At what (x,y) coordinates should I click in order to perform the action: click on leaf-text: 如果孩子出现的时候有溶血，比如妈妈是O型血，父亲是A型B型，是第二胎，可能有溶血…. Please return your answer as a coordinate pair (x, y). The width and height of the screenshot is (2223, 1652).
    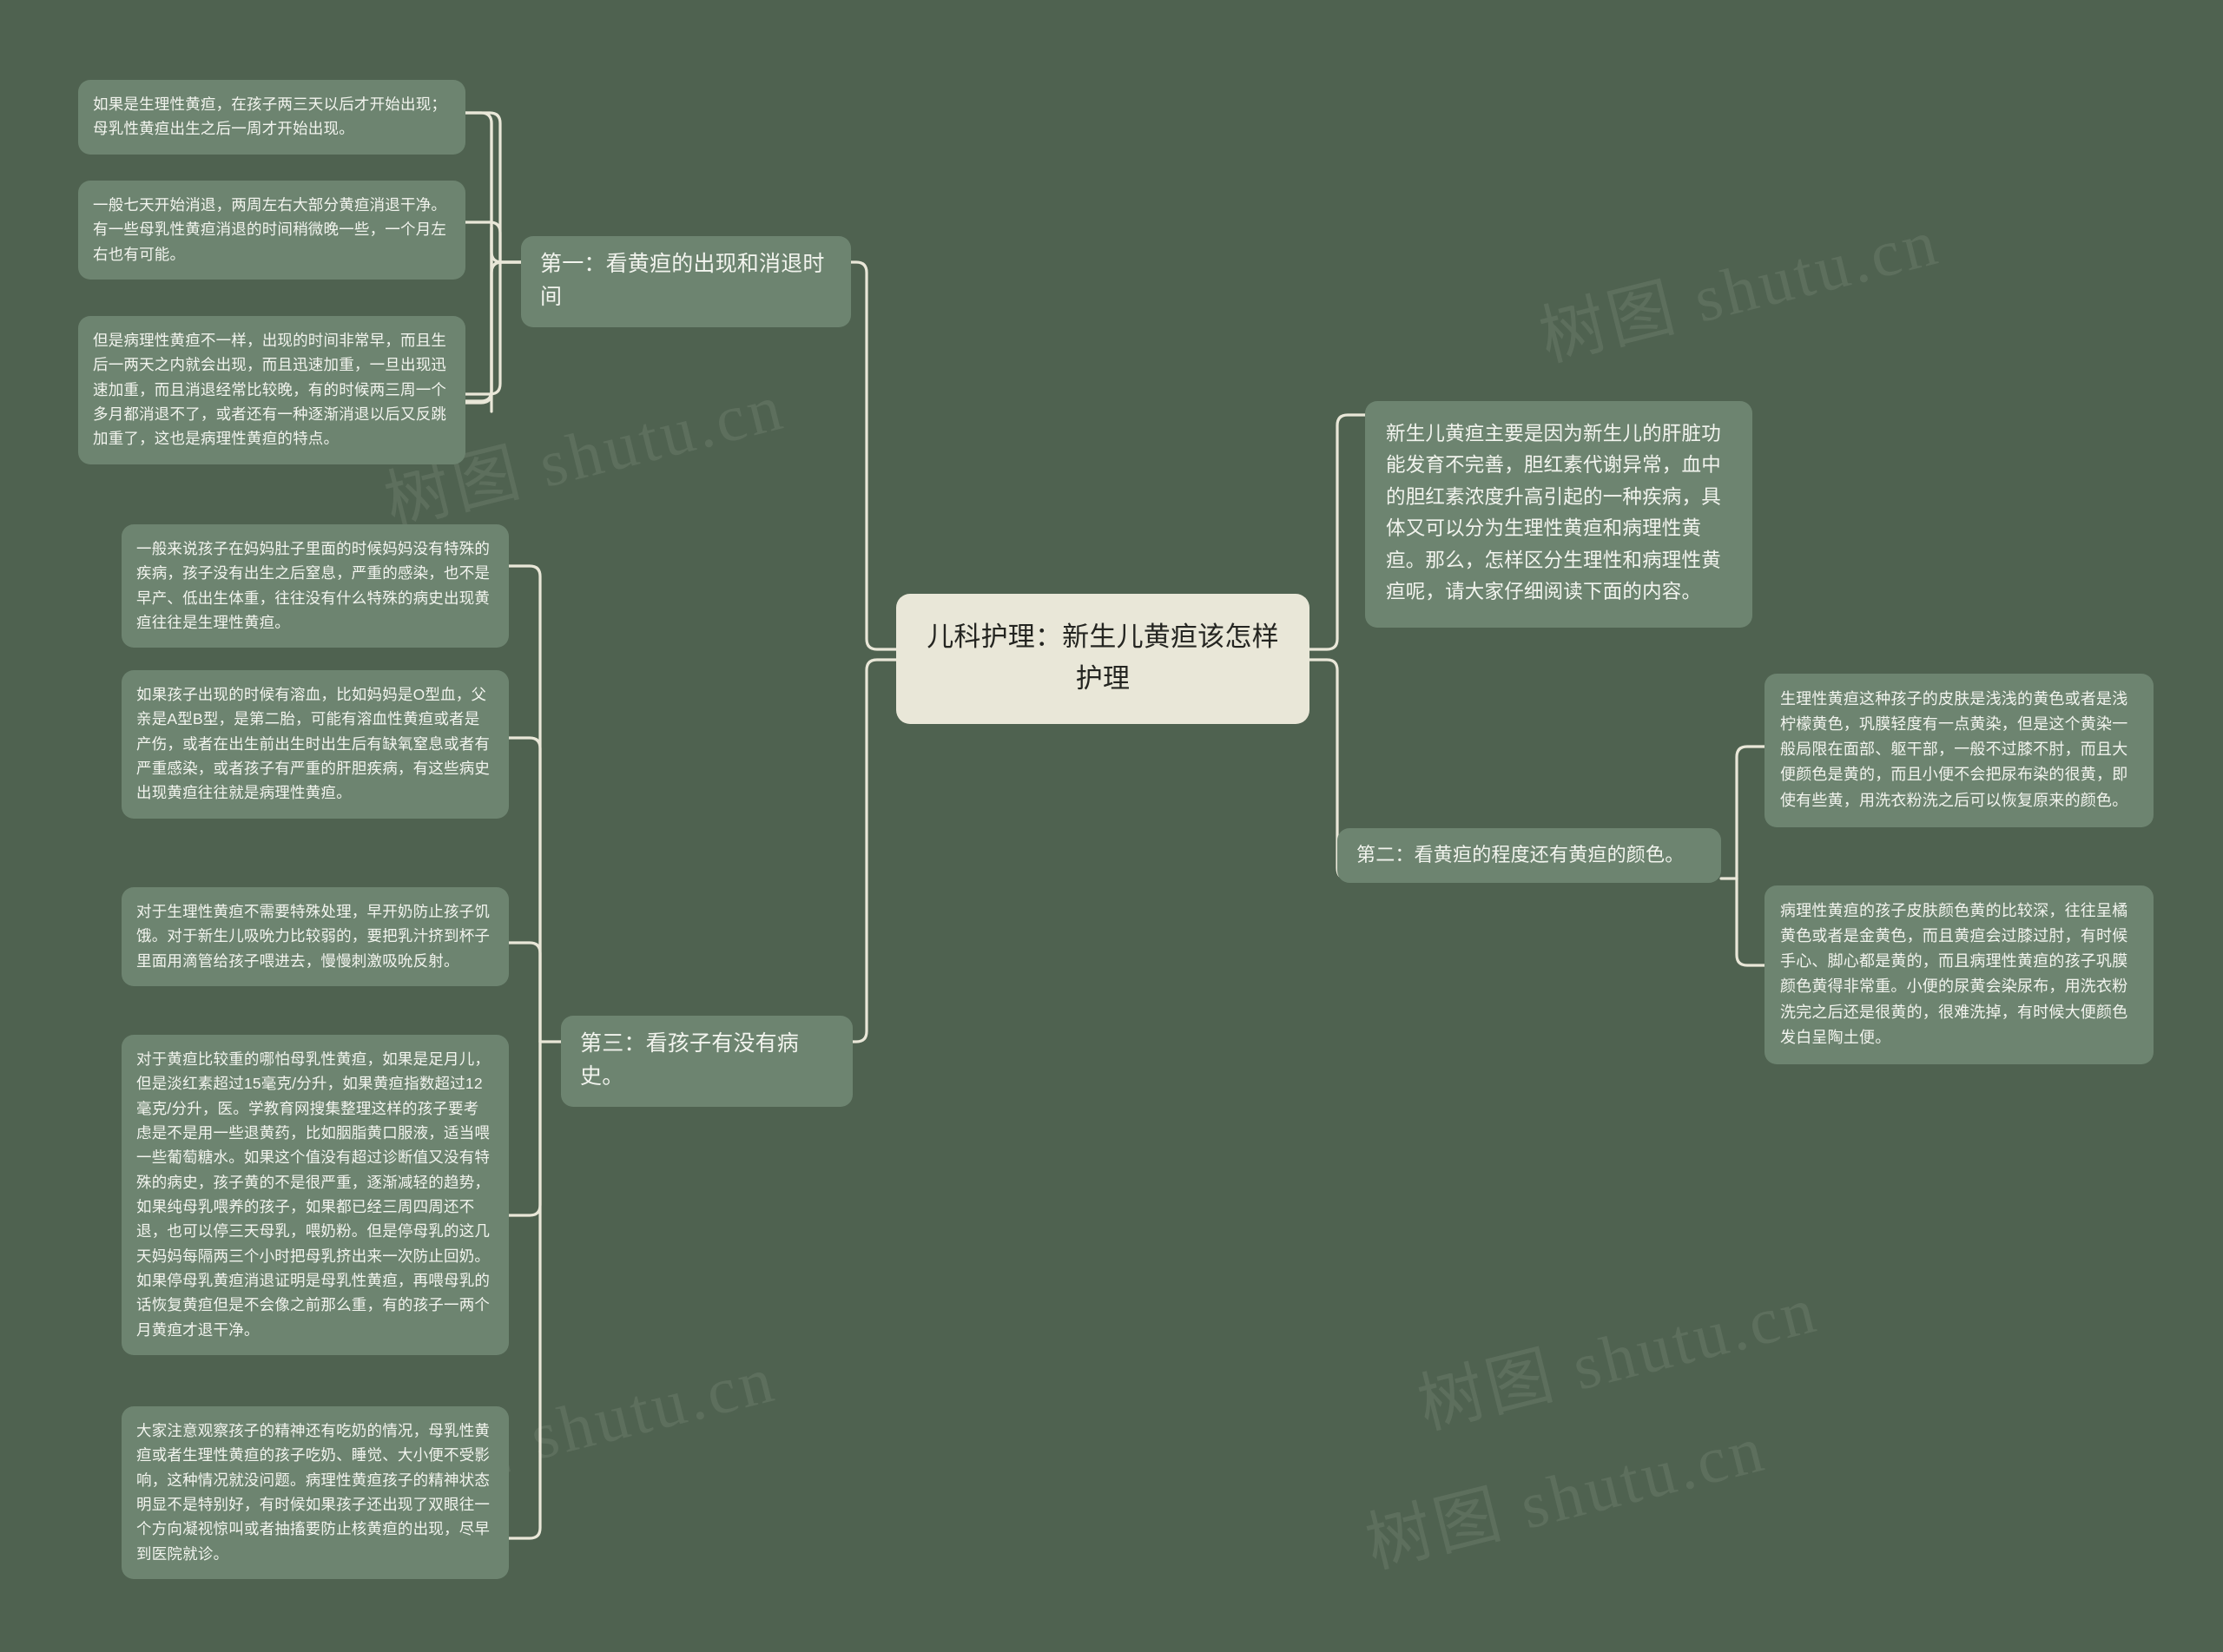
    Looking at the image, I should click on (313, 744).